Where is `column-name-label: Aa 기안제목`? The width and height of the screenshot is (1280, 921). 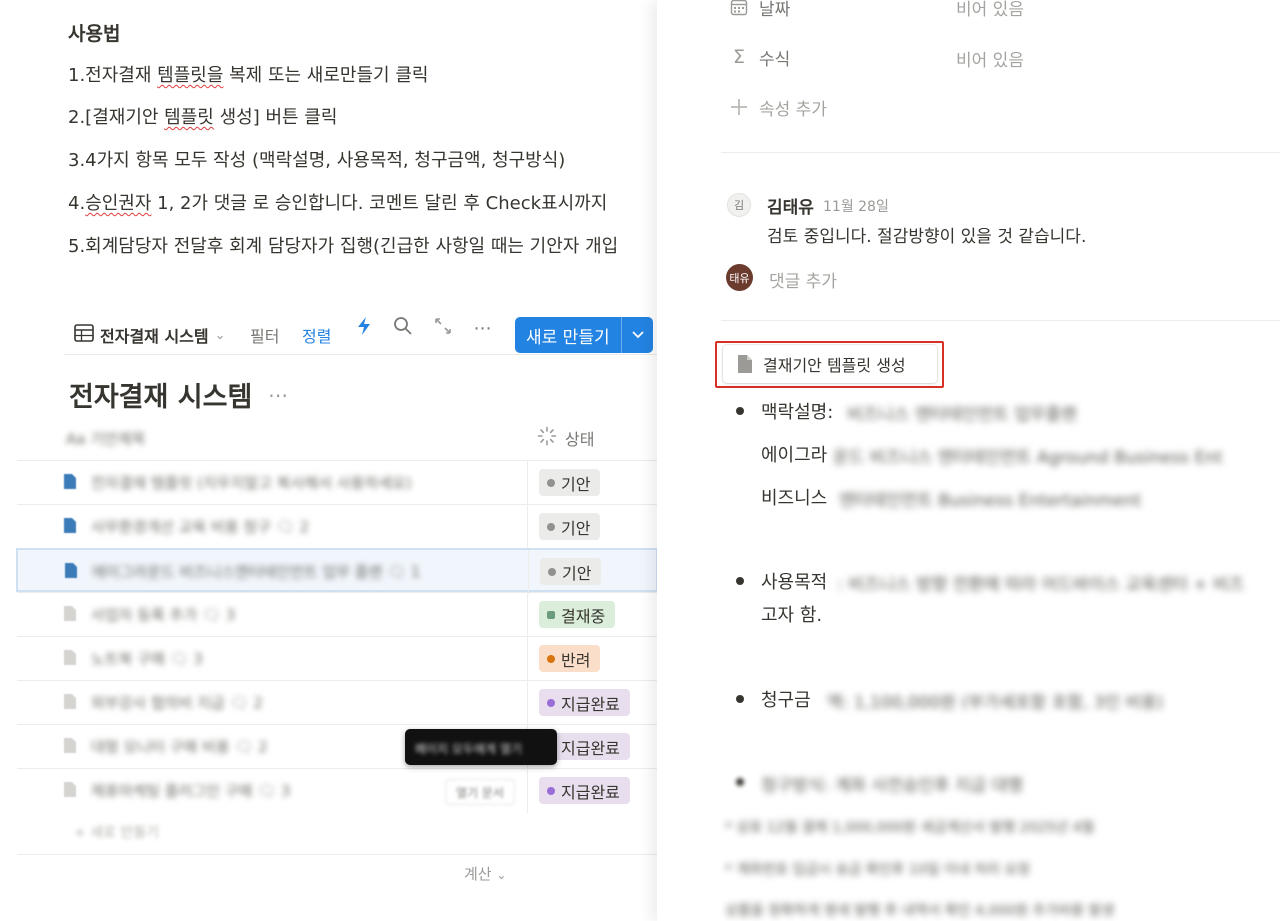 column-name-label: Aa 기안제목 is located at coordinates (106, 438).